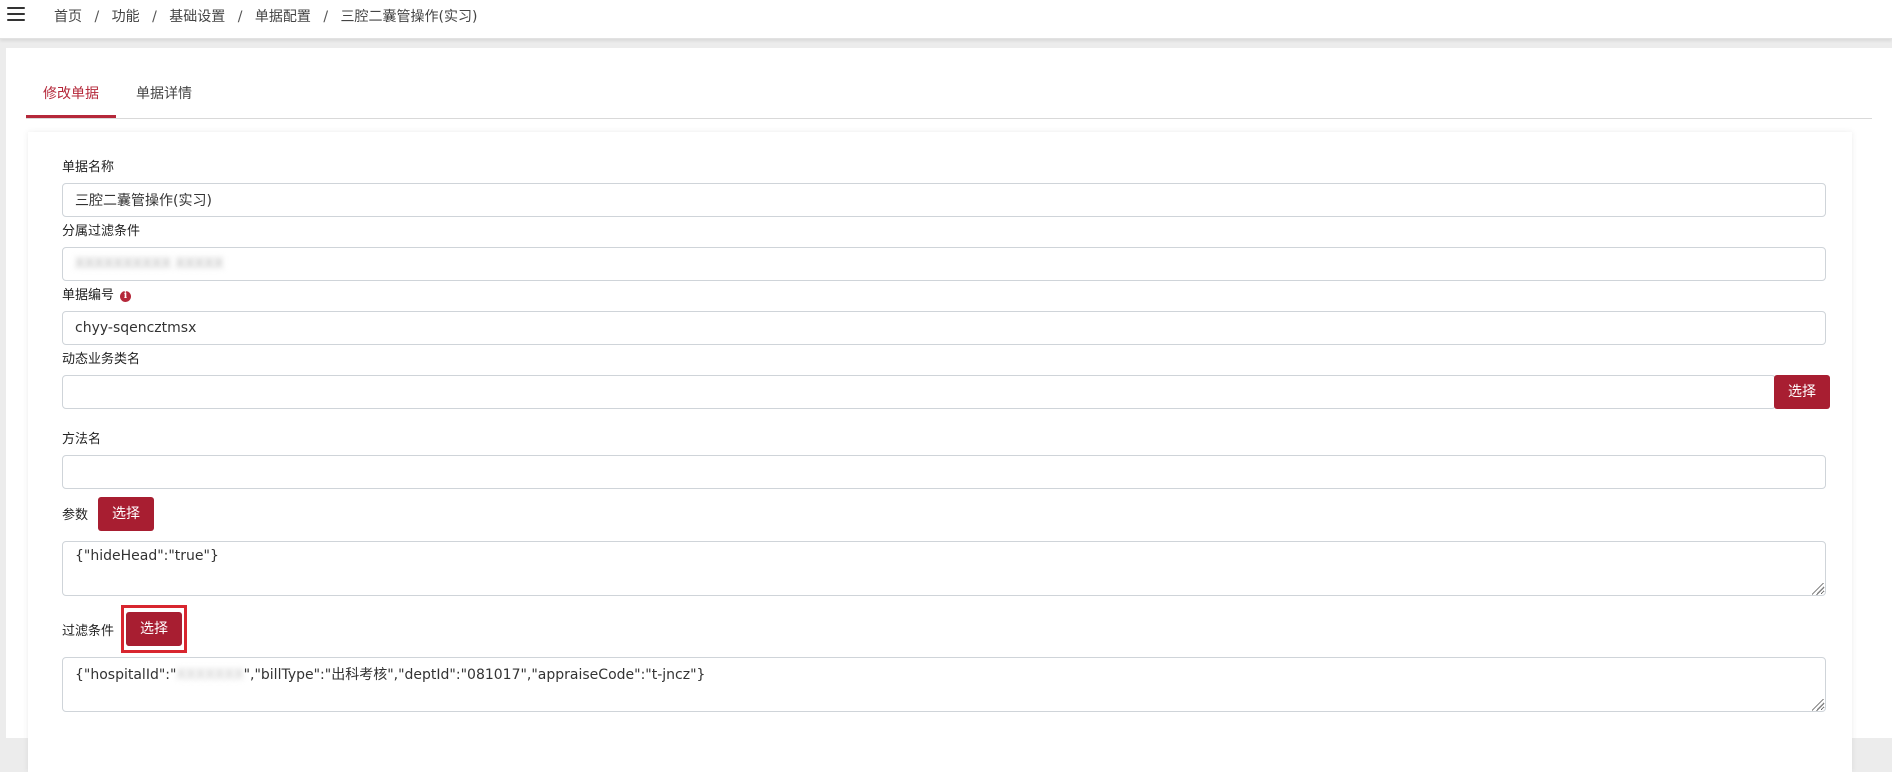  I want to click on info-icon: i, so click(126, 296).